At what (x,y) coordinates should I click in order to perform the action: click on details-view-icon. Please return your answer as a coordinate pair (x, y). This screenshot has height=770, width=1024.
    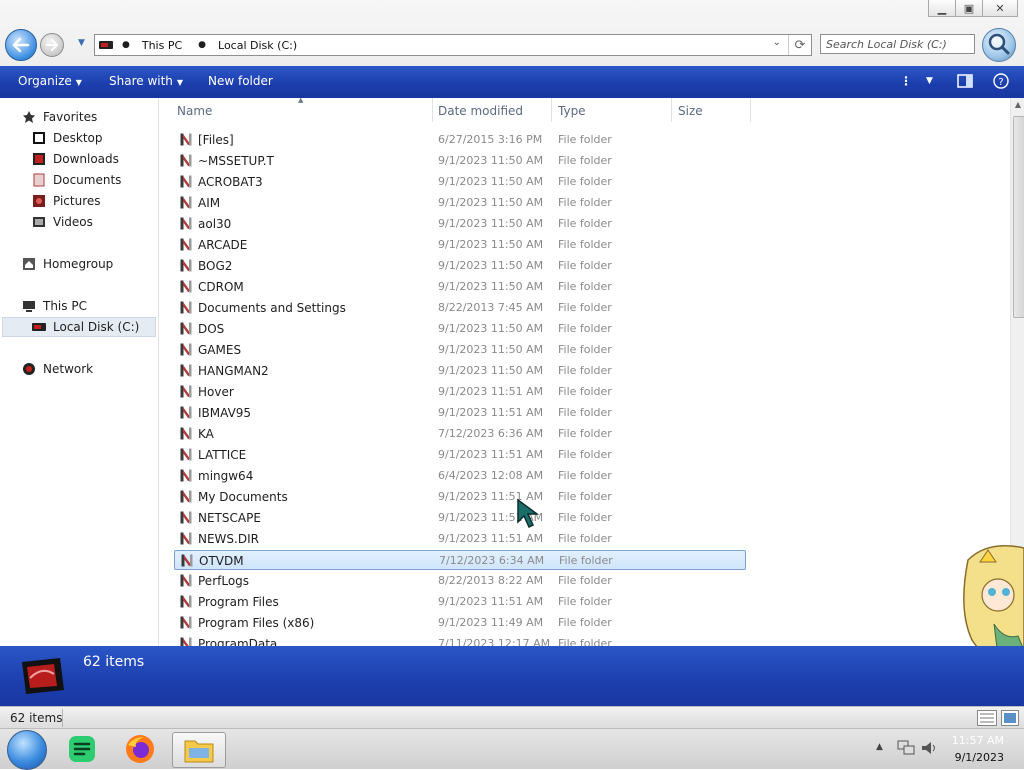
    Looking at the image, I should click on (987, 718).